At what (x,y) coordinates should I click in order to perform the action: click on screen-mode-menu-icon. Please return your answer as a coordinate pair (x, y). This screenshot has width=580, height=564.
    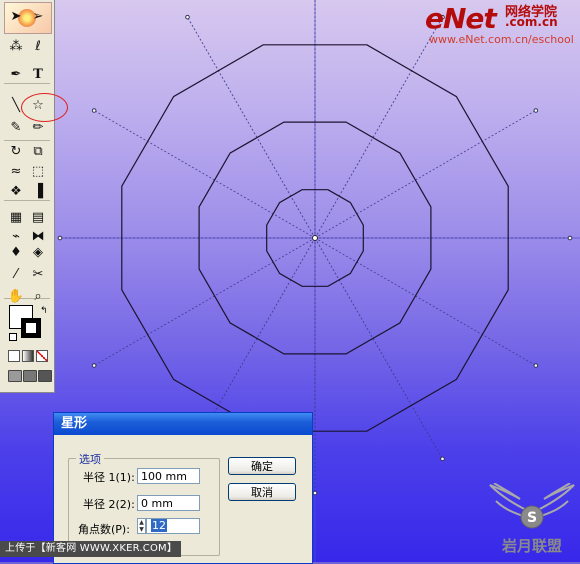
    Looking at the image, I should click on (30, 376).